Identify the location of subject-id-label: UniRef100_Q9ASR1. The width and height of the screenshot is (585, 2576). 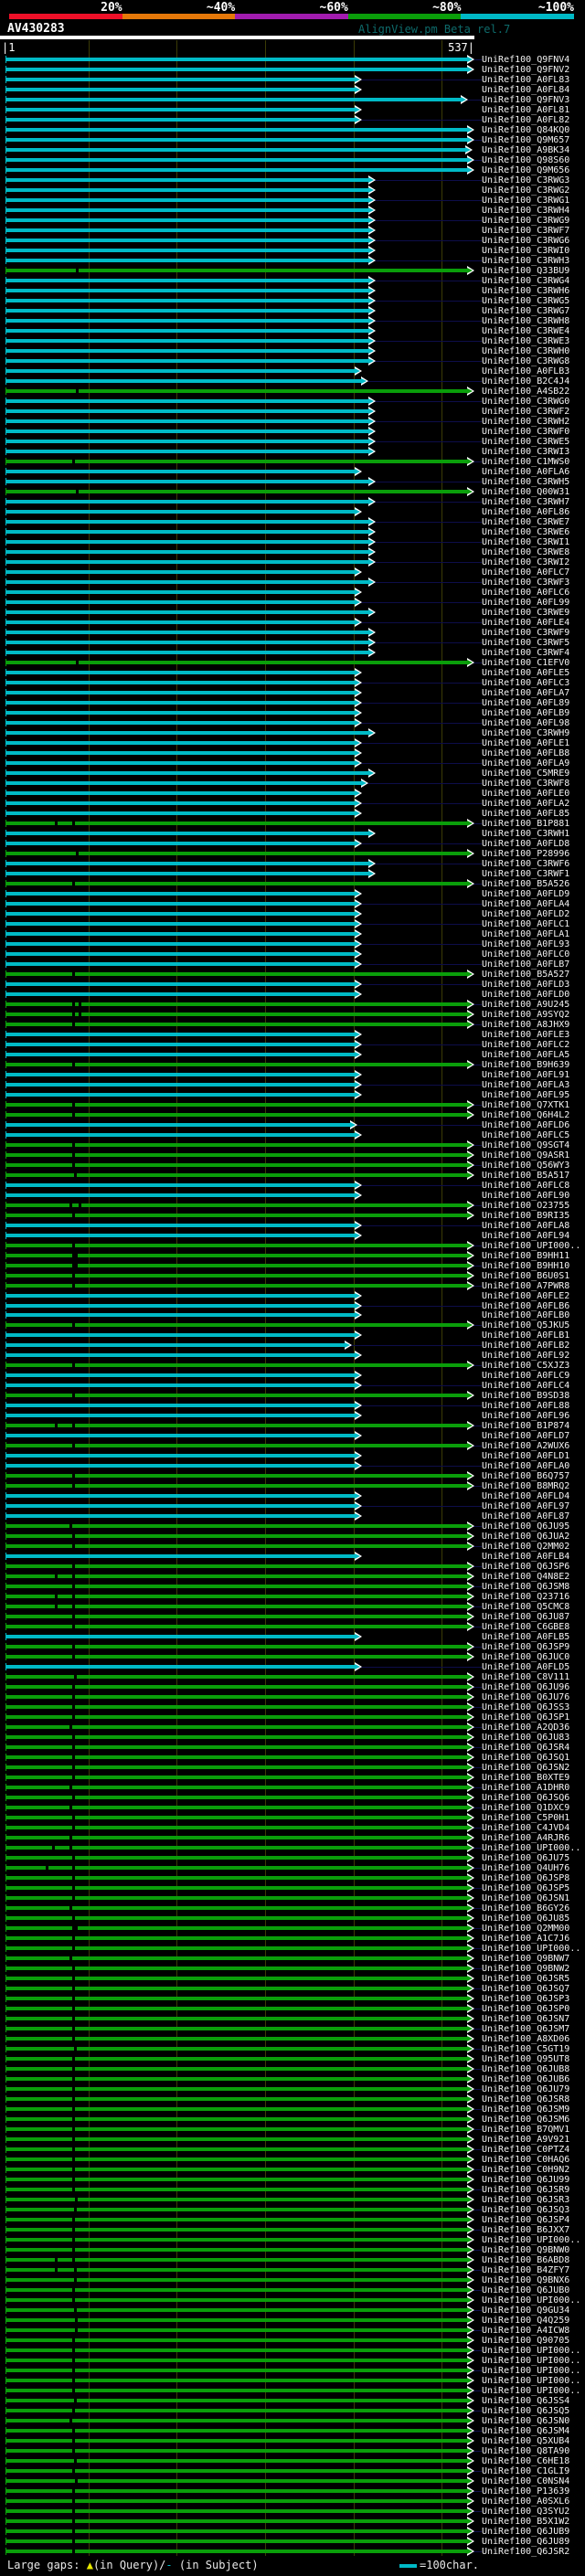
(525, 1155).